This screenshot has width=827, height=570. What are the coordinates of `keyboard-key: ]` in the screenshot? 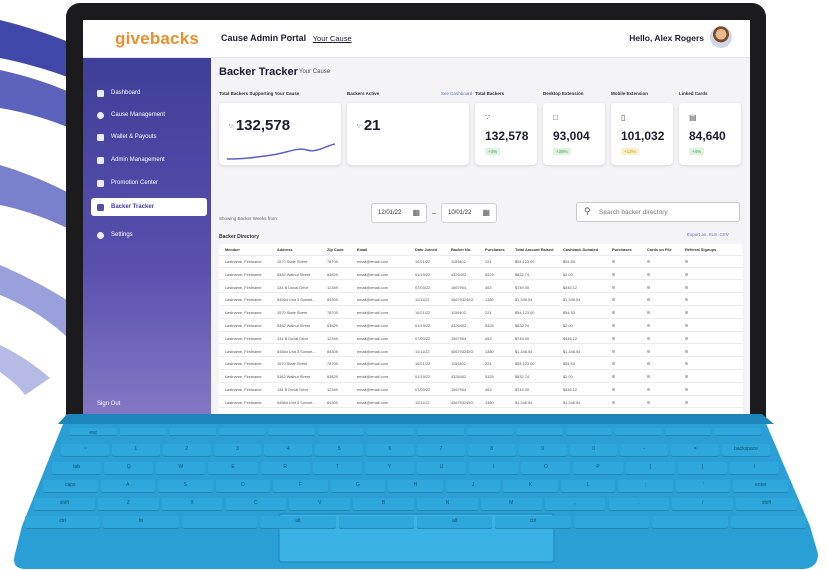 It's located at (702, 468).